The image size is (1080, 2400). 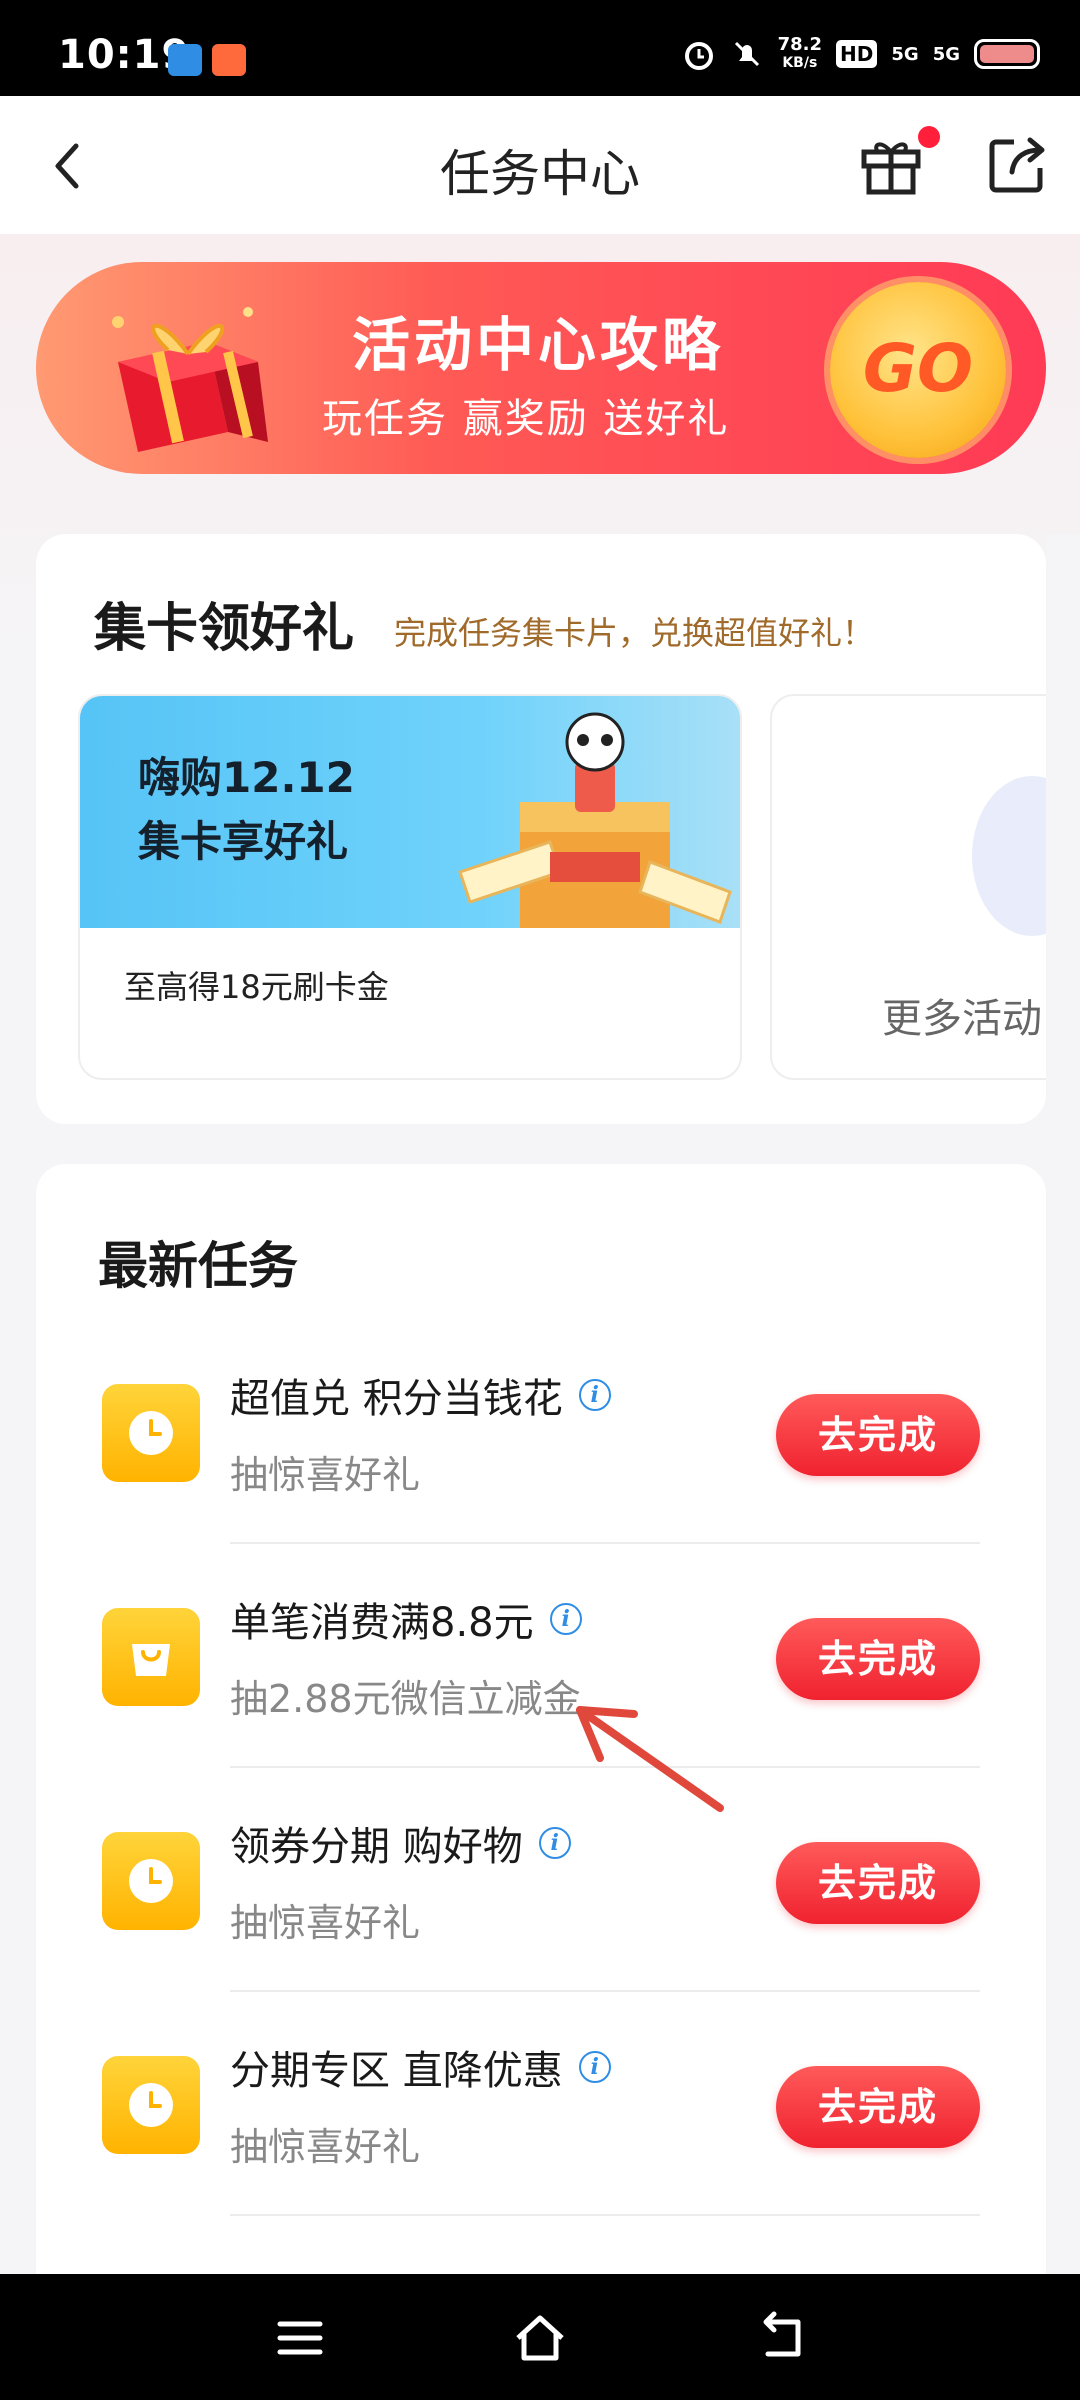 What do you see at coordinates (1063, 829) in the screenshot?
I see `card-overflow-mask` at bounding box center [1063, 829].